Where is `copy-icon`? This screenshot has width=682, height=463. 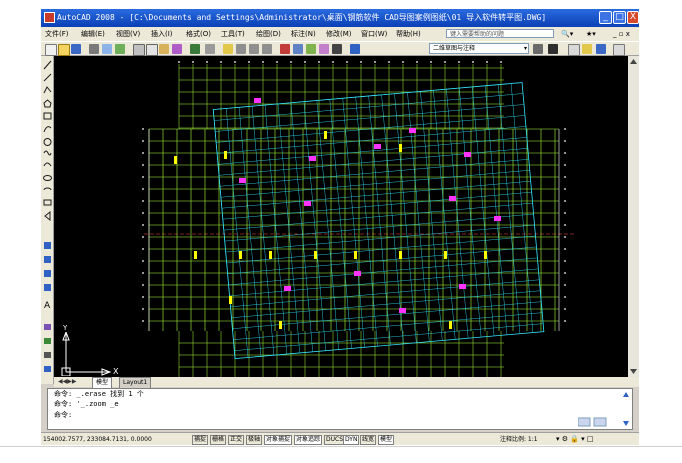
copy-icon is located at coordinates (152, 50).